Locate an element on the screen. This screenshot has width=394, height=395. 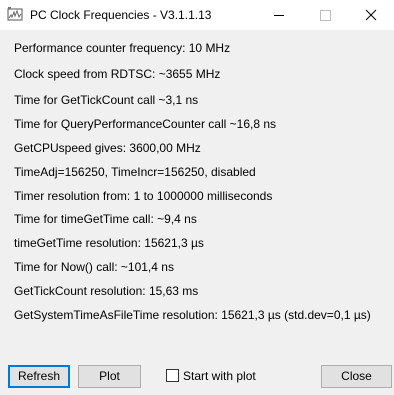
start-with-plot-checkbox is located at coordinates (172, 375).